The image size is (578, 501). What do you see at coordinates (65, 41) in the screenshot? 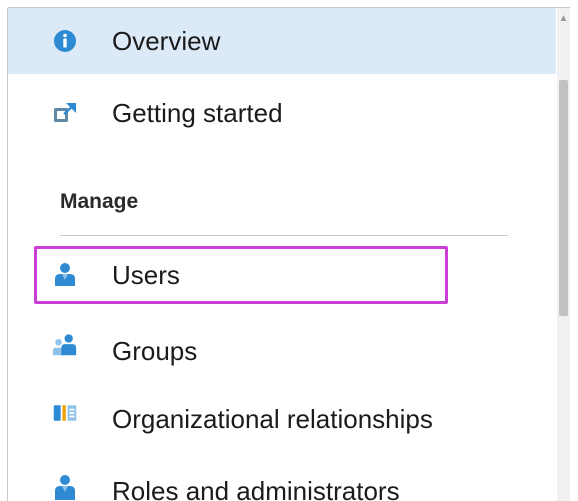
I see `info-icon` at bounding box center [65, 41].